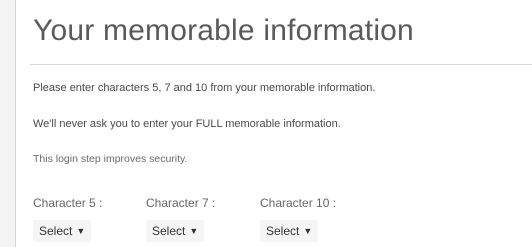 Image resolution: width=532 pixels, height=247 pixels. Describe the element at coordinates (281, 64) in the screenshot. I see `title-divider` at that location.